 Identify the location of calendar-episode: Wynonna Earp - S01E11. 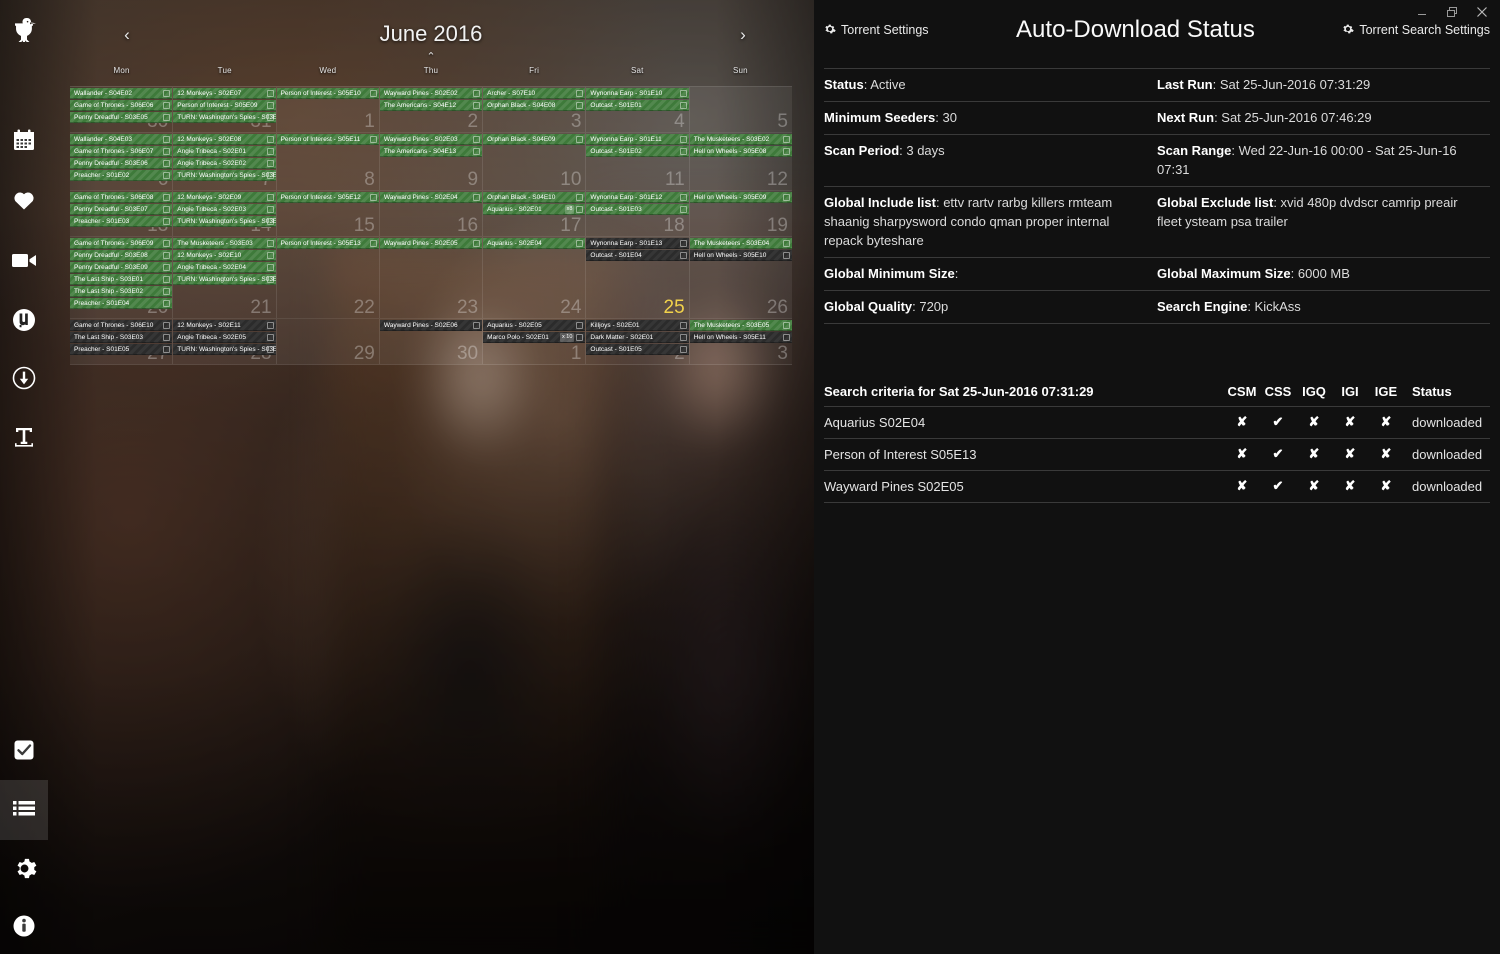
(637, 139).